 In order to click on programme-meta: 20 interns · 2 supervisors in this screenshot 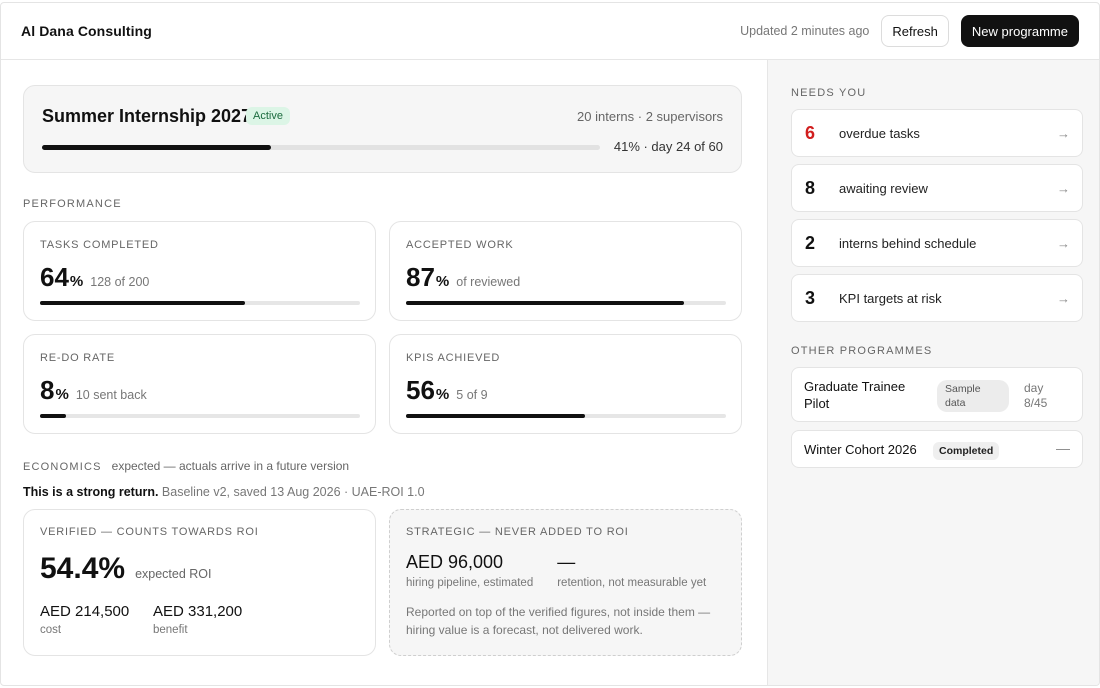, I will do `click(650, 116)`.